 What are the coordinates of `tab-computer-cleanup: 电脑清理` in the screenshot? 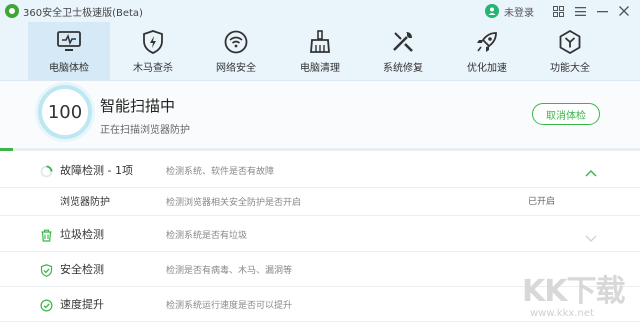 It's located at (320, 51).